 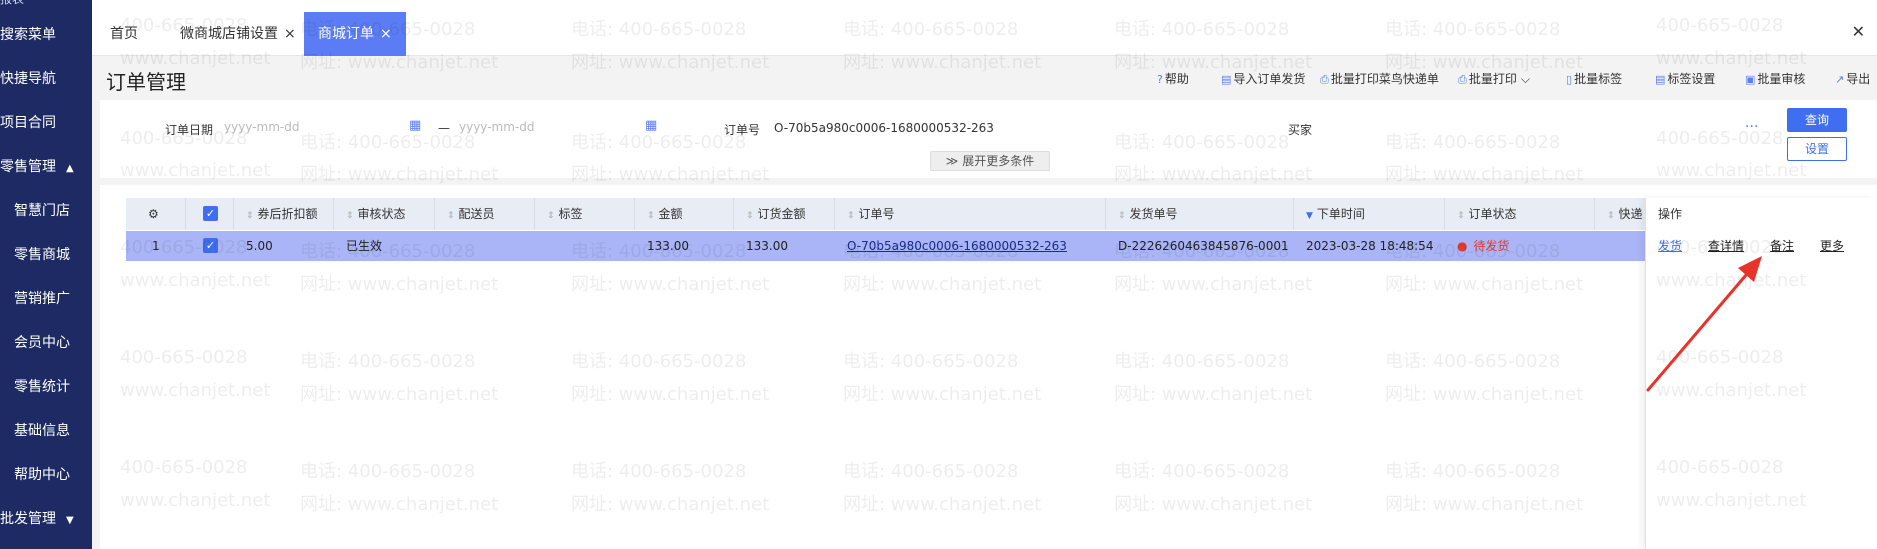 What do you see at coordinates (1370, 246) in the screenshot?
I see `cell-order-time: 2023-03-28 18:48:54` at bounding box center [1370, 246].